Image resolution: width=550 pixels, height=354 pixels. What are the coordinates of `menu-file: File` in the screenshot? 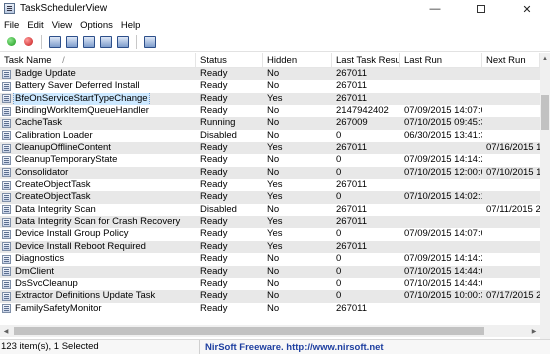 It's located at (11, 25).